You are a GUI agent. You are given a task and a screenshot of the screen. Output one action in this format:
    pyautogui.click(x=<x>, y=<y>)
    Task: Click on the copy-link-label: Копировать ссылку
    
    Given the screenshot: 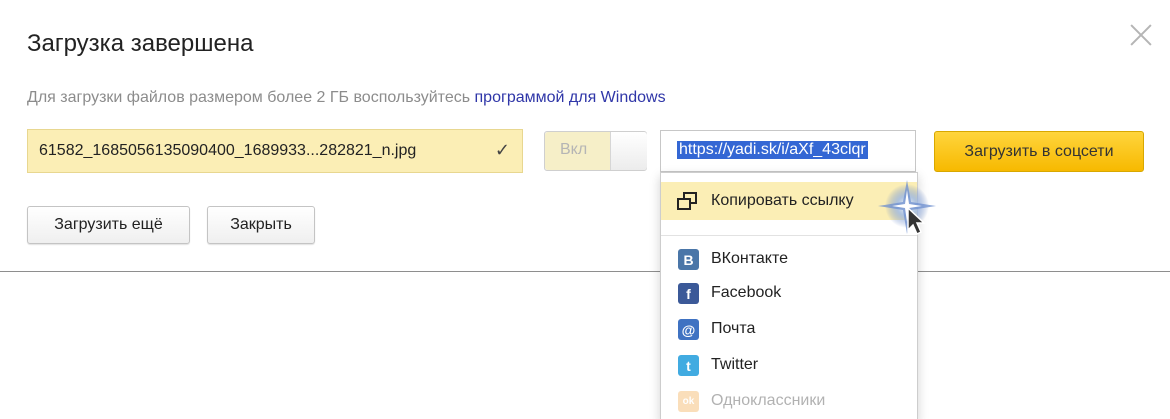 What is the action you would take?
    pyautogui.click(x=782, y=200)
    